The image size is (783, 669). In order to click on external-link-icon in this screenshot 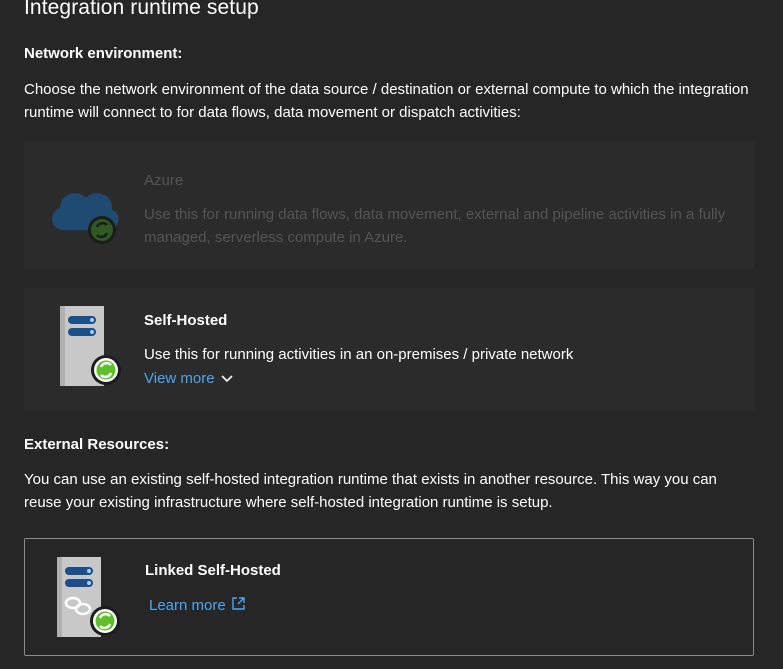, I will do `click(238, 605)`.